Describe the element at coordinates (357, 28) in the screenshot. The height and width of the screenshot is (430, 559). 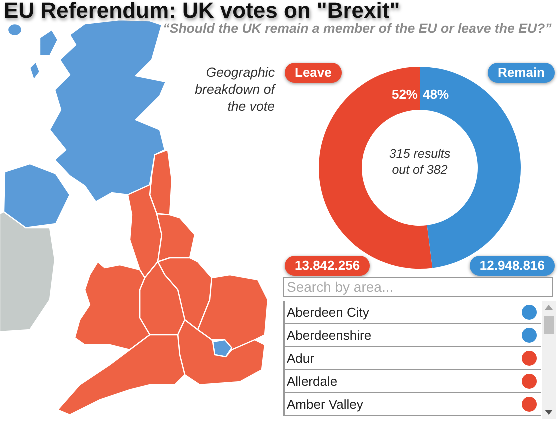
I see `question-text: “Should the UK remain a member of the EU or leave the EU?”` at that location.